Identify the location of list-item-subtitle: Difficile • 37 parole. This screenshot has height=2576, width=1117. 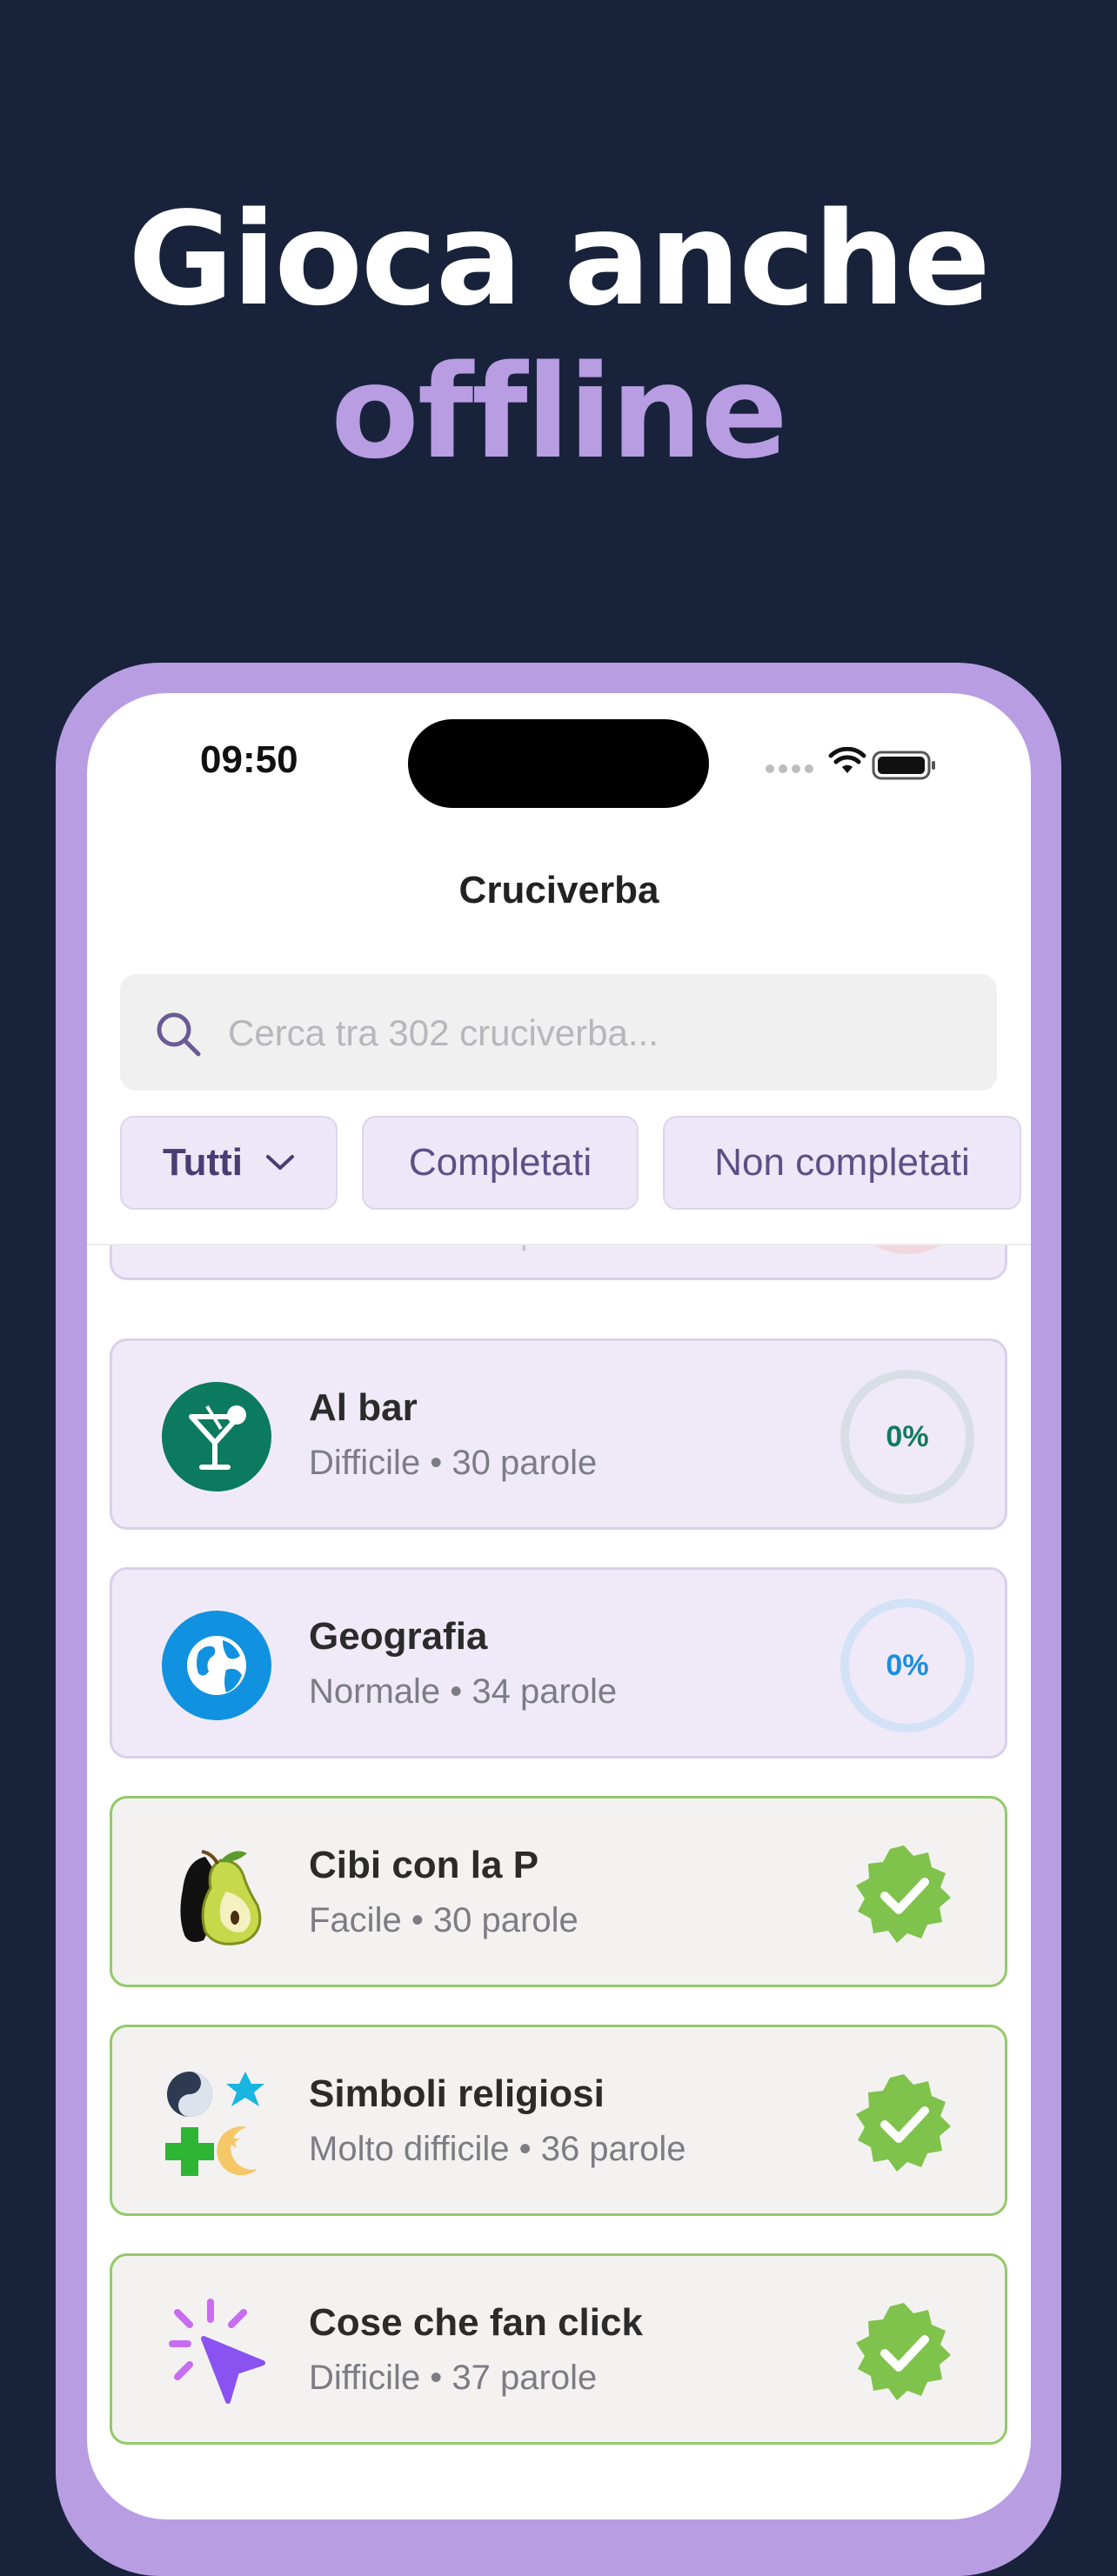
(453, 2378).